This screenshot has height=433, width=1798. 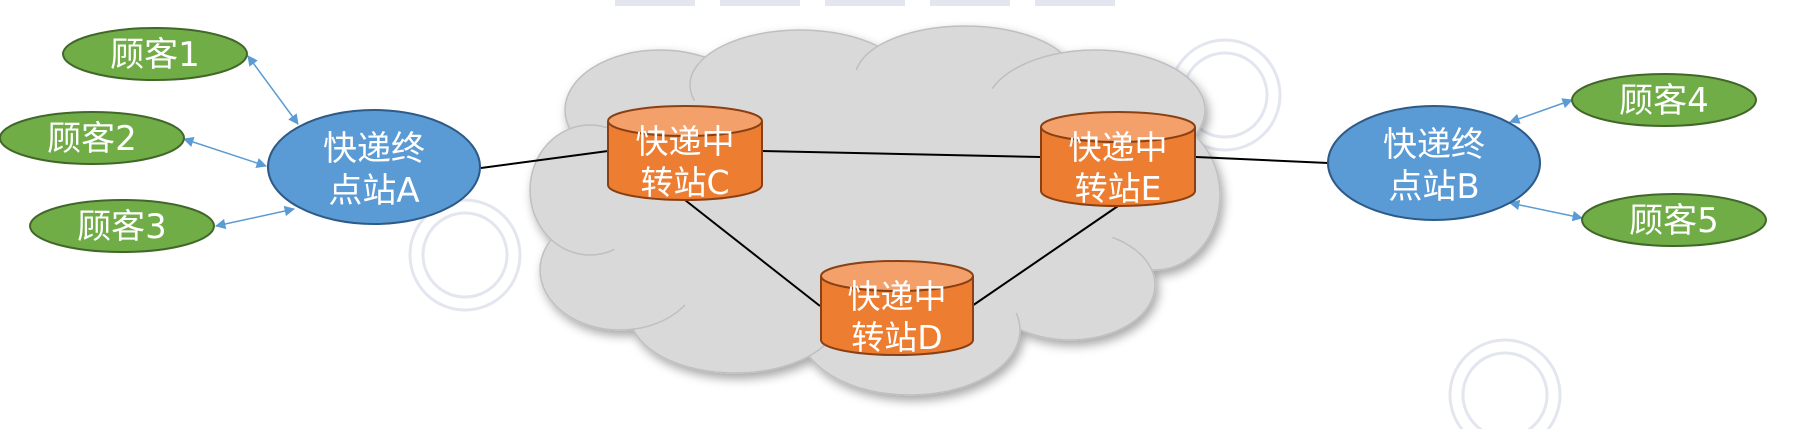 I want to click on customer-5: 顾客5, so click(x=1674, y=220).